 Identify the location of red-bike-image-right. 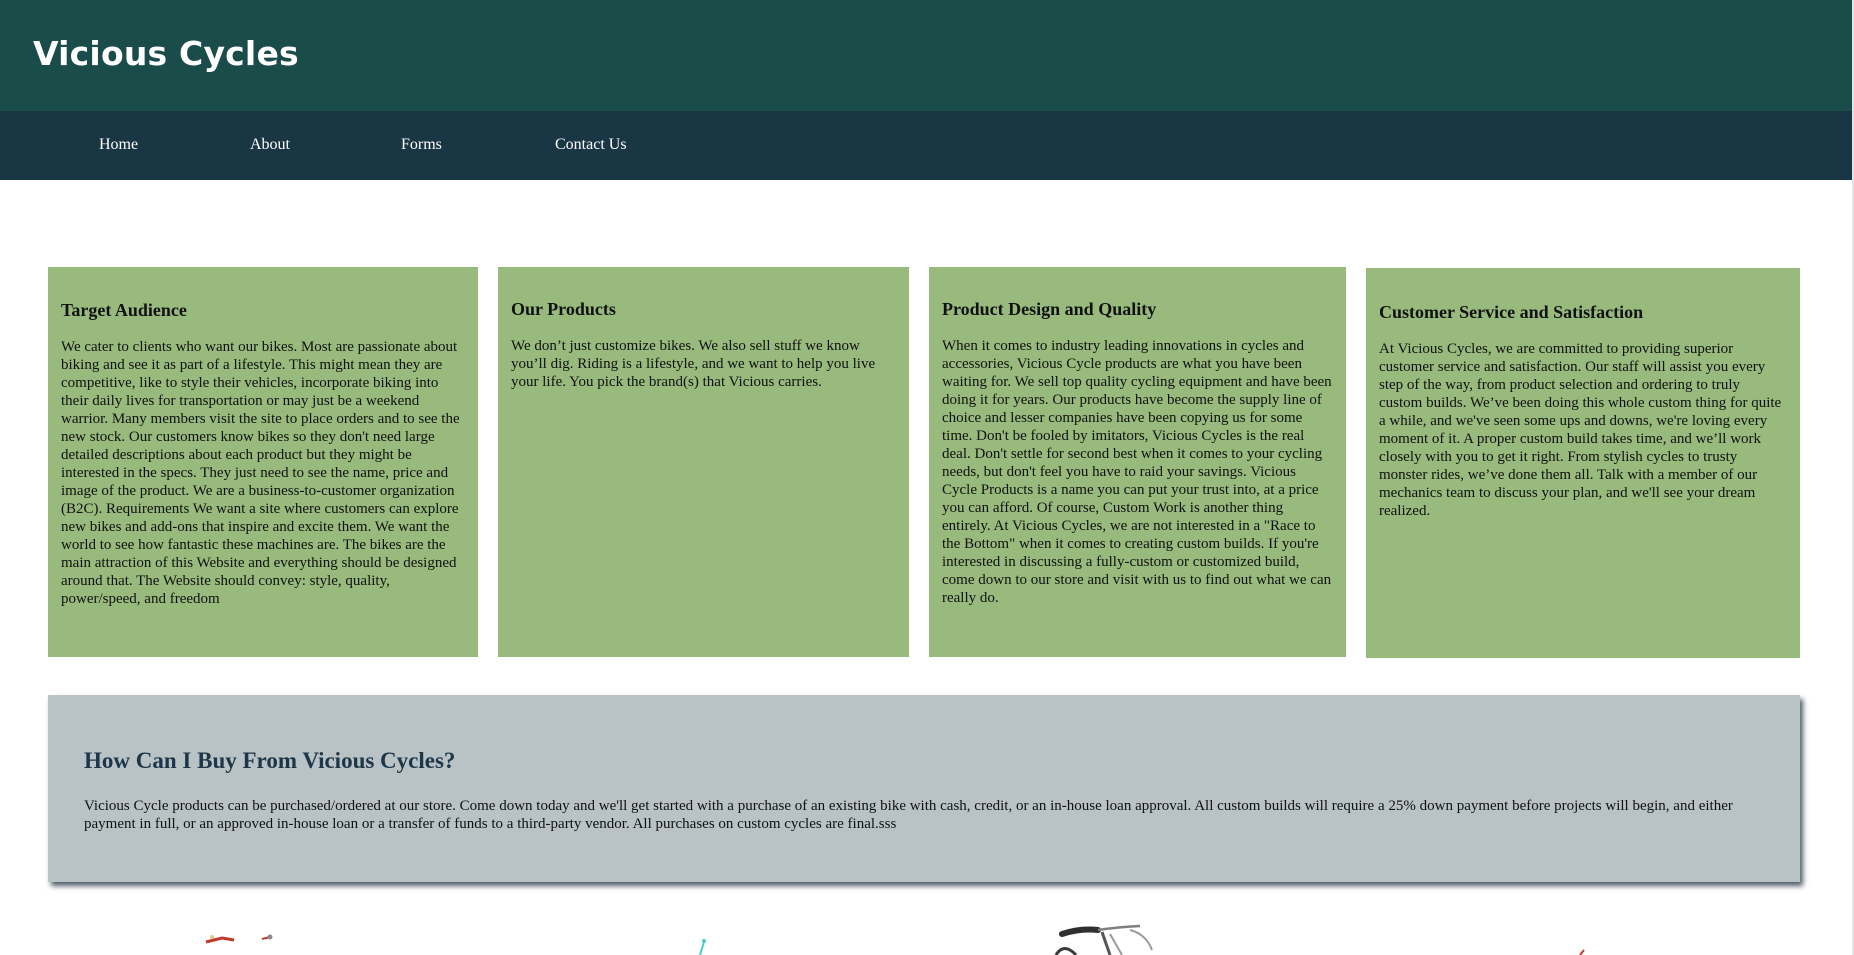
(1584, 937).